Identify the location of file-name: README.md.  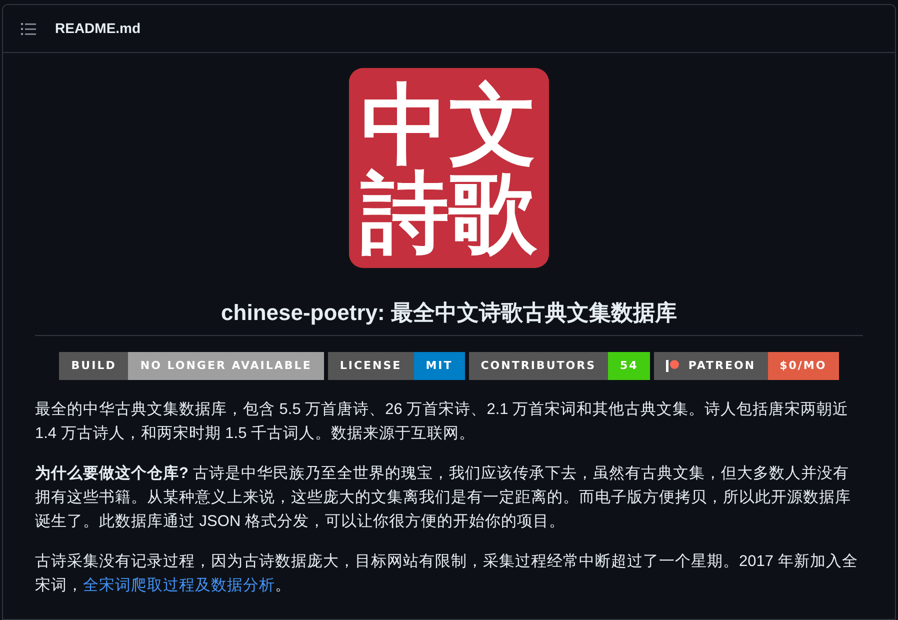
(98, 28).